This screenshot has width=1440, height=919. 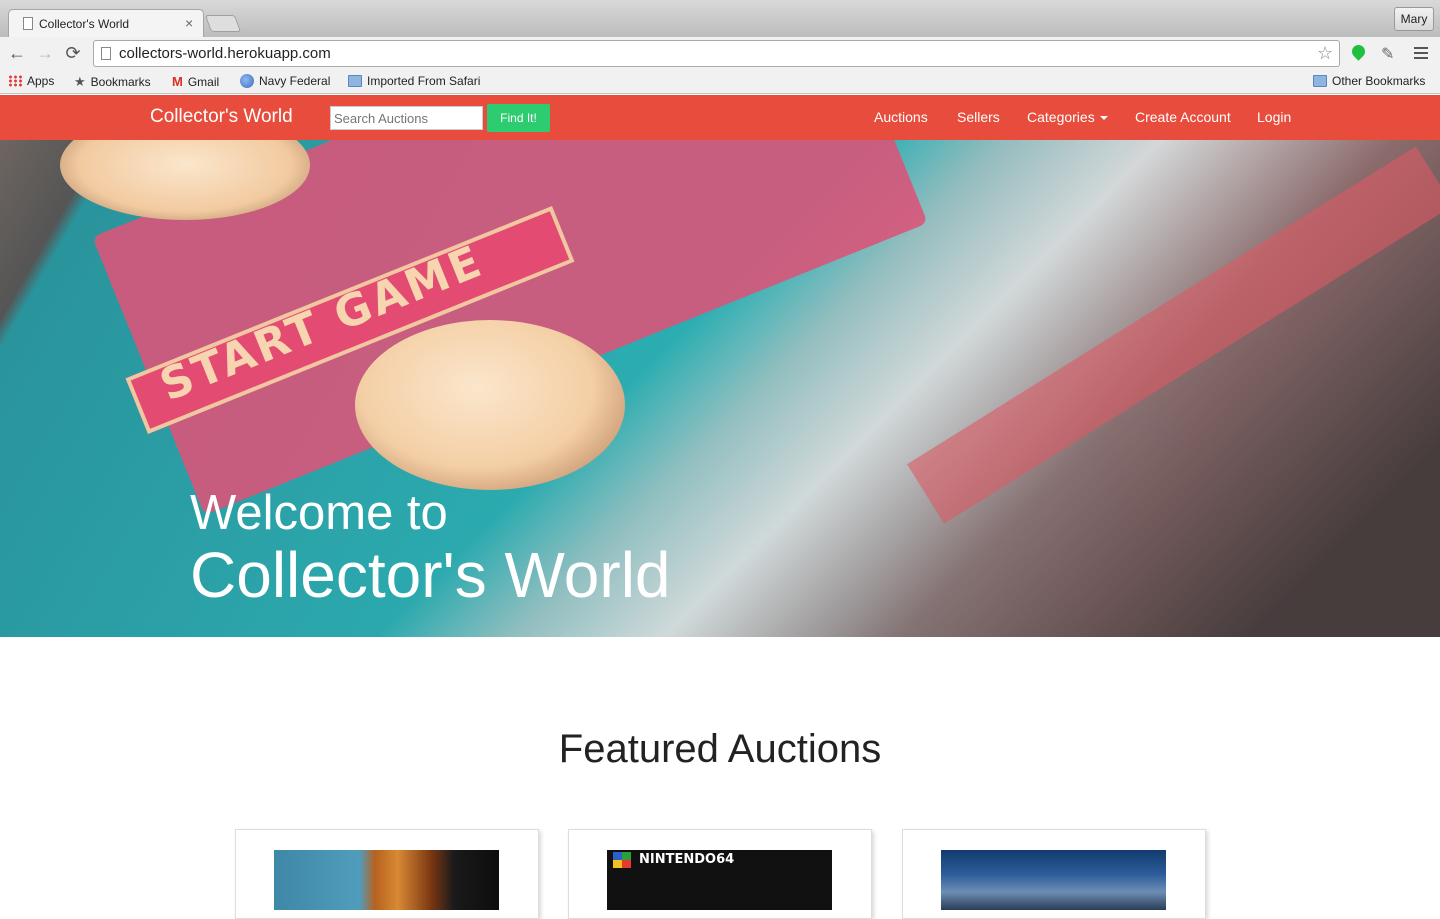 I want to click on nav-sellers: Sellers, so click(x=978, y=117).